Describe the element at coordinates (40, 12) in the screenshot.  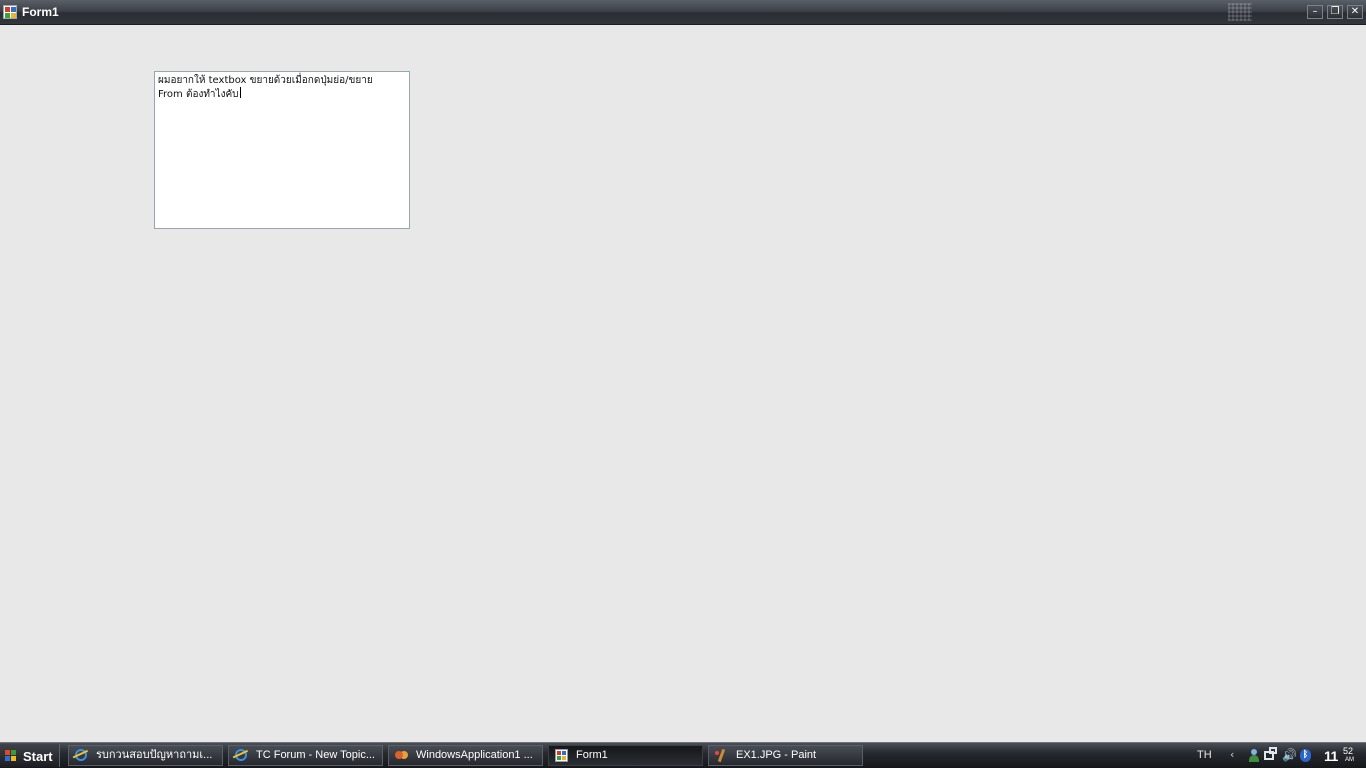
I see `window-title: Form1` at that location.